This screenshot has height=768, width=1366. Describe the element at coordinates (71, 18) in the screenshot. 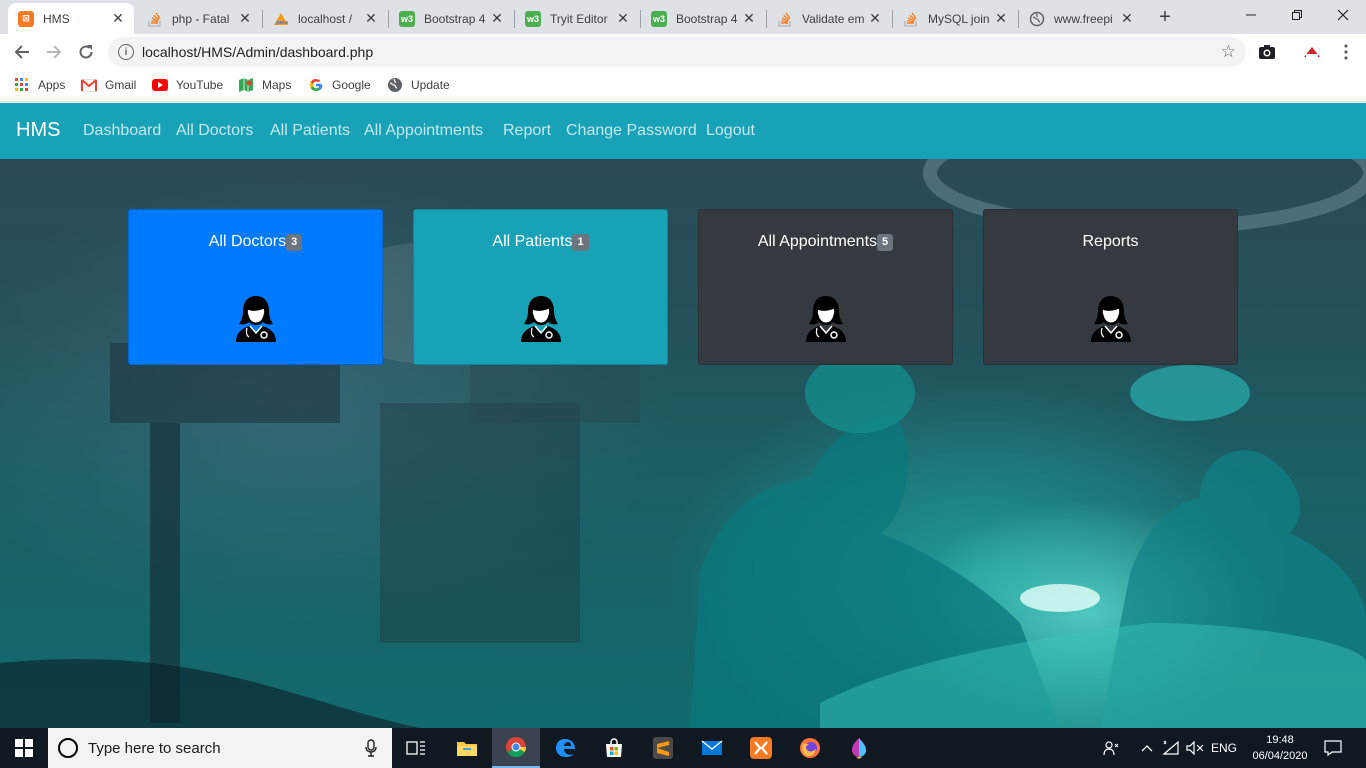

I see `tab-hms: ⊠ HMS ✕` at that location.